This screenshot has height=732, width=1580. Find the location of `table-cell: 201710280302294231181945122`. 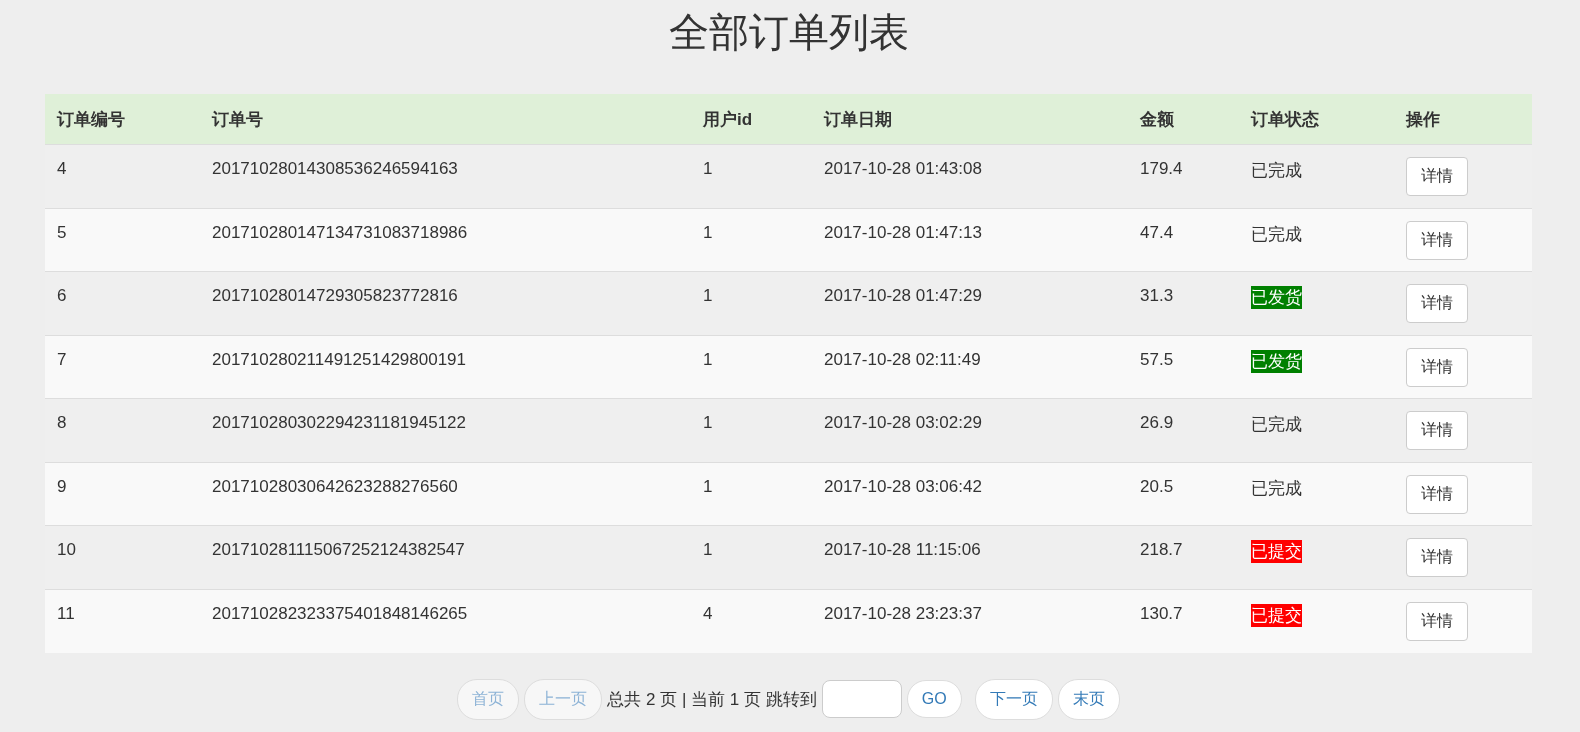

table-cell: 201710280302294231181945122 is located at coordinates (339, 423).